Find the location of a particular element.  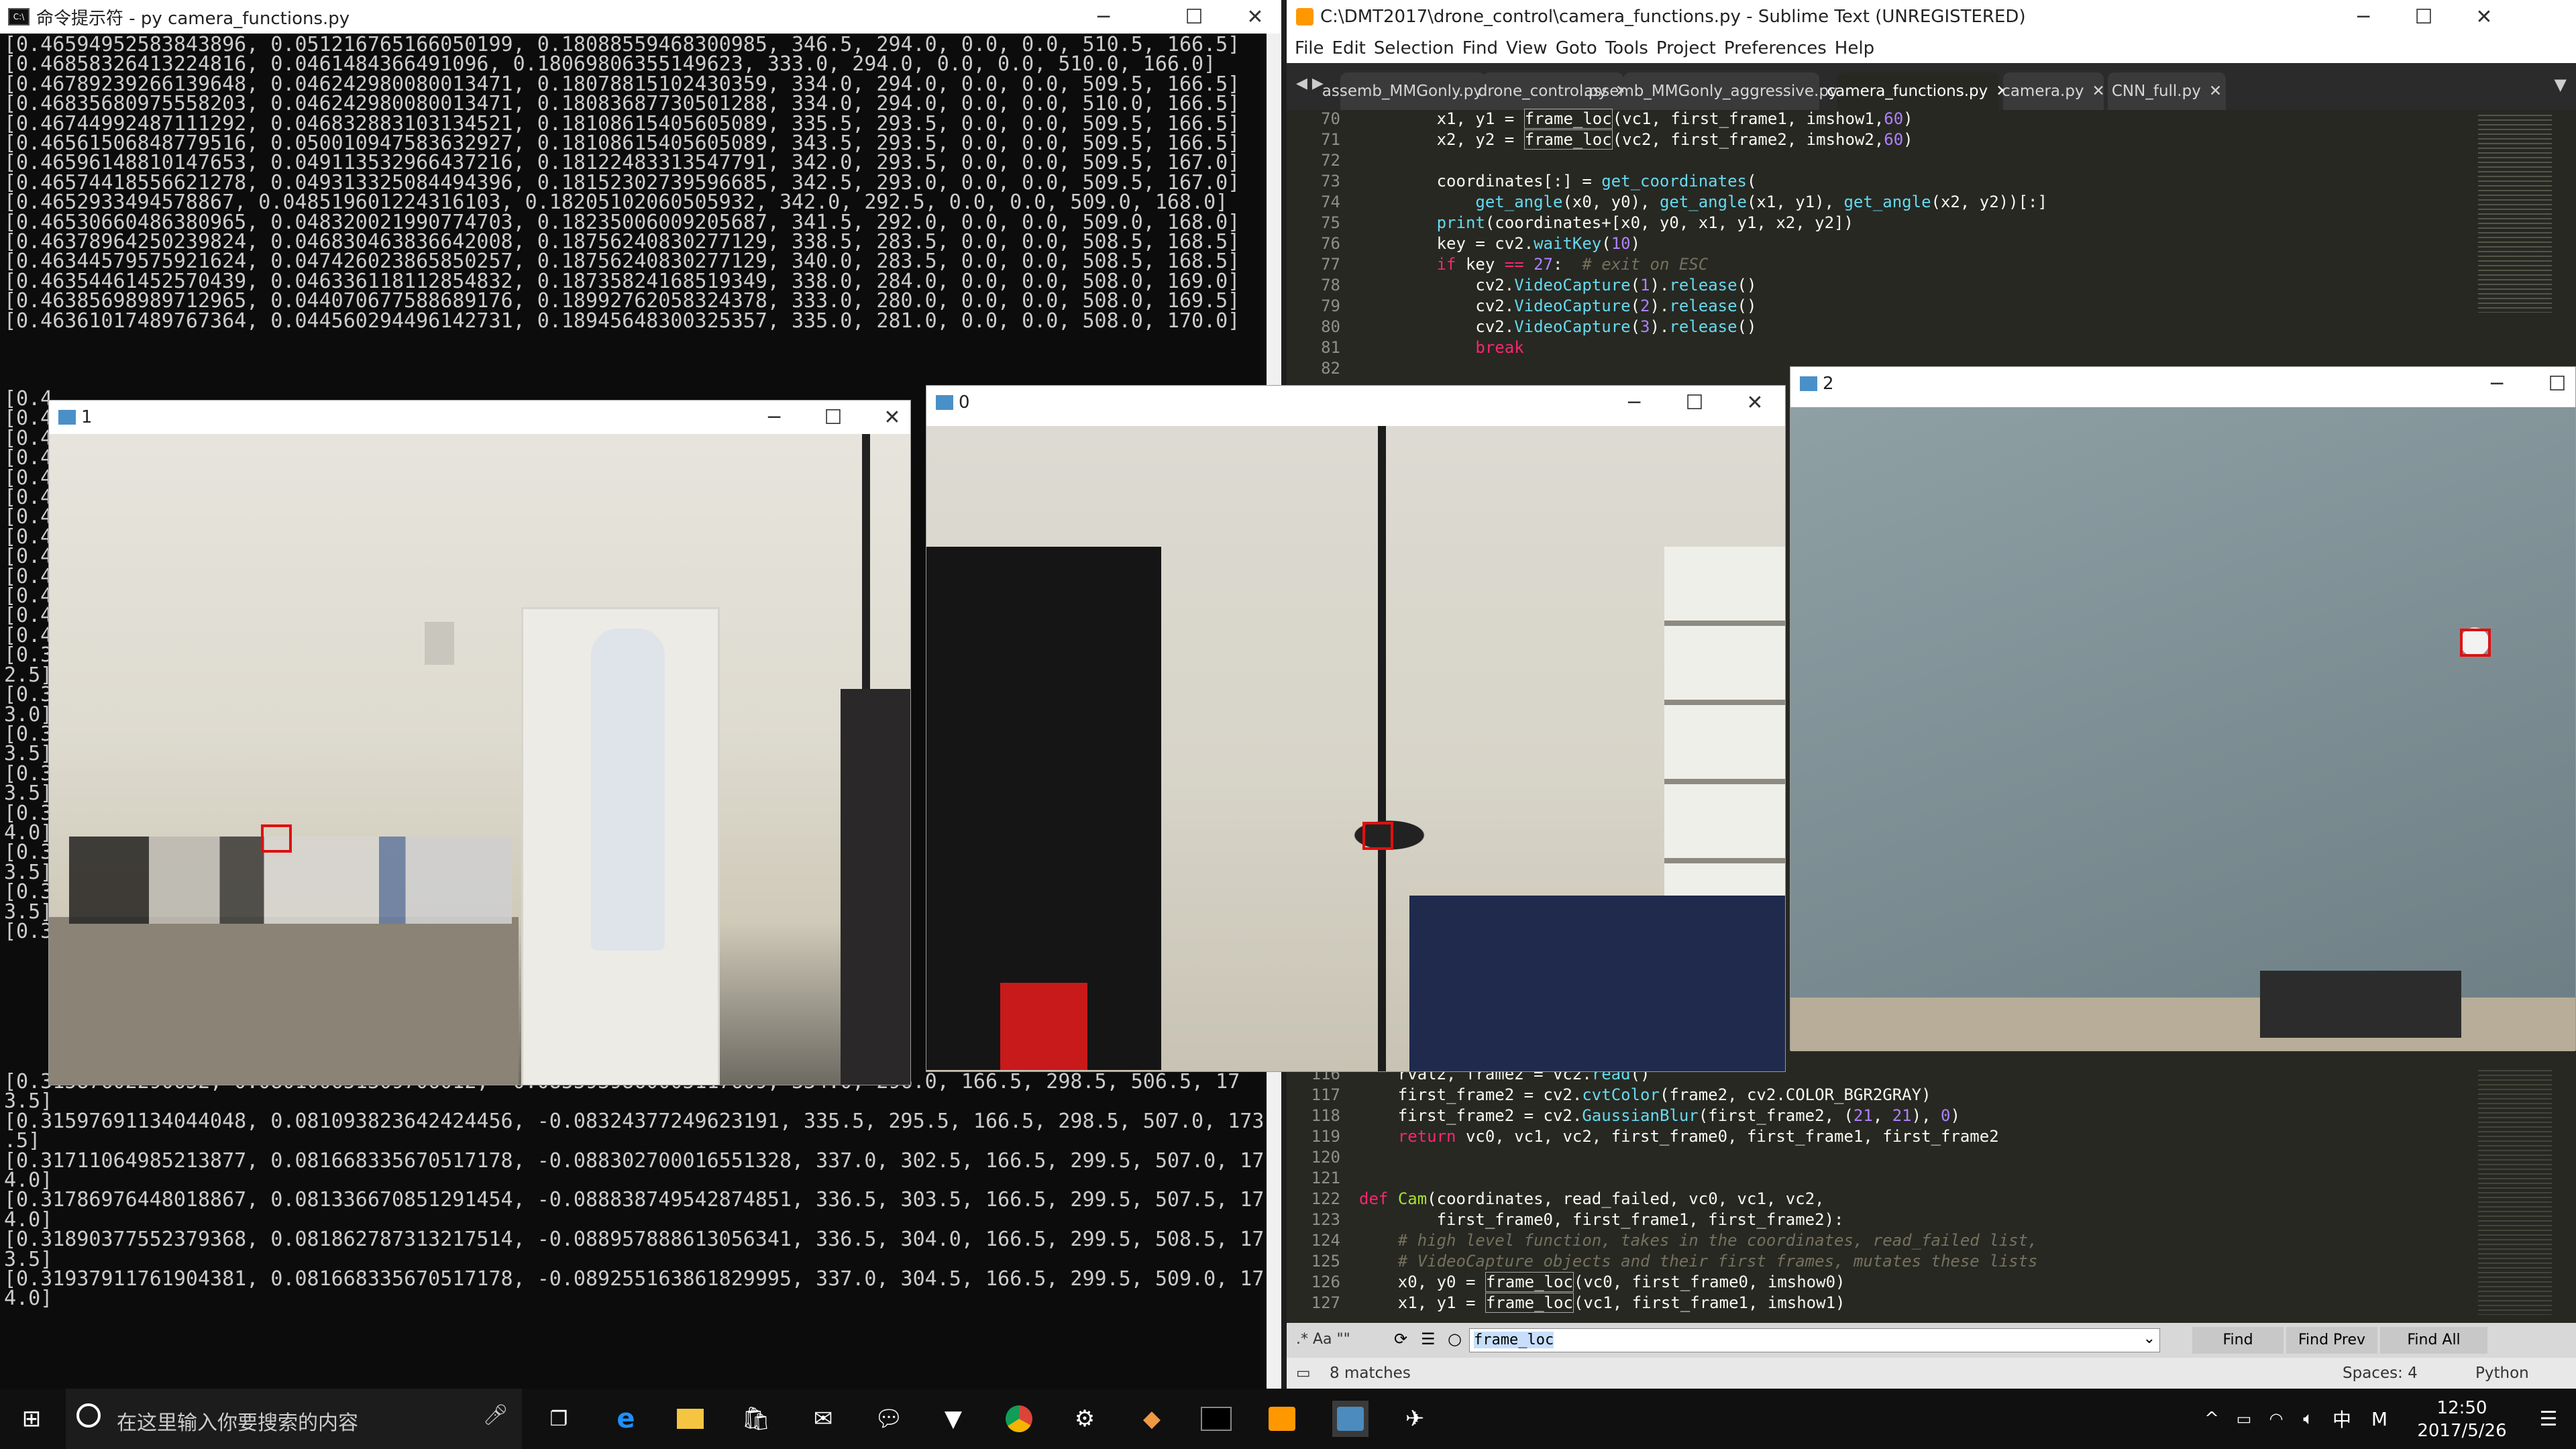

wifi-icon: ◠ is located at coordinates (2276, 1419).